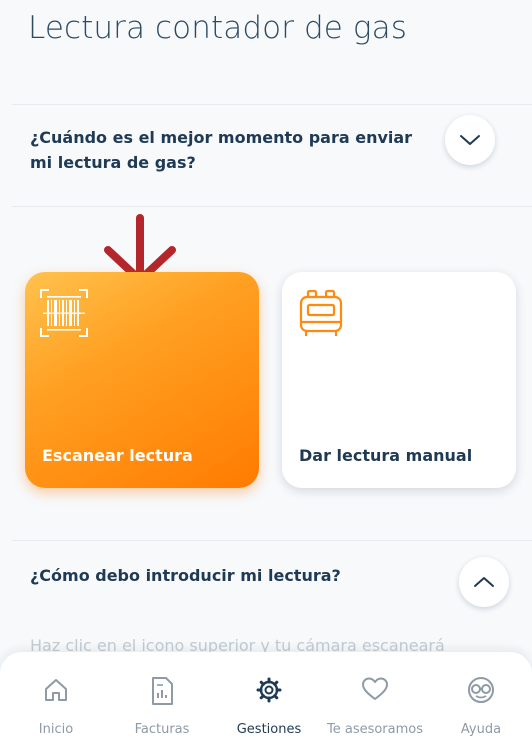 Image resolution: width=532 pixels, height=744 pixels. What do you see at coordinates (162, 729) in the screenshot?
I see `nav-label: Facturas` at bounding box center [162, 729].